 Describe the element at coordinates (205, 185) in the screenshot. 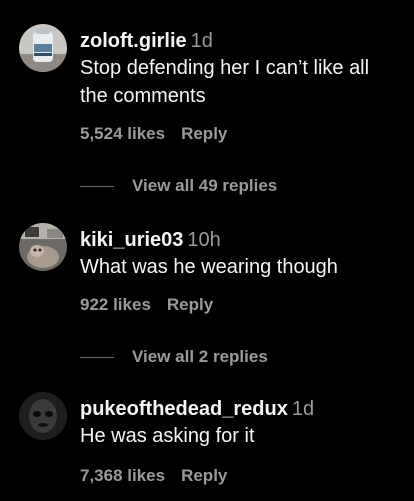

I see `view-replies-label: View all 49 replies` at that location.